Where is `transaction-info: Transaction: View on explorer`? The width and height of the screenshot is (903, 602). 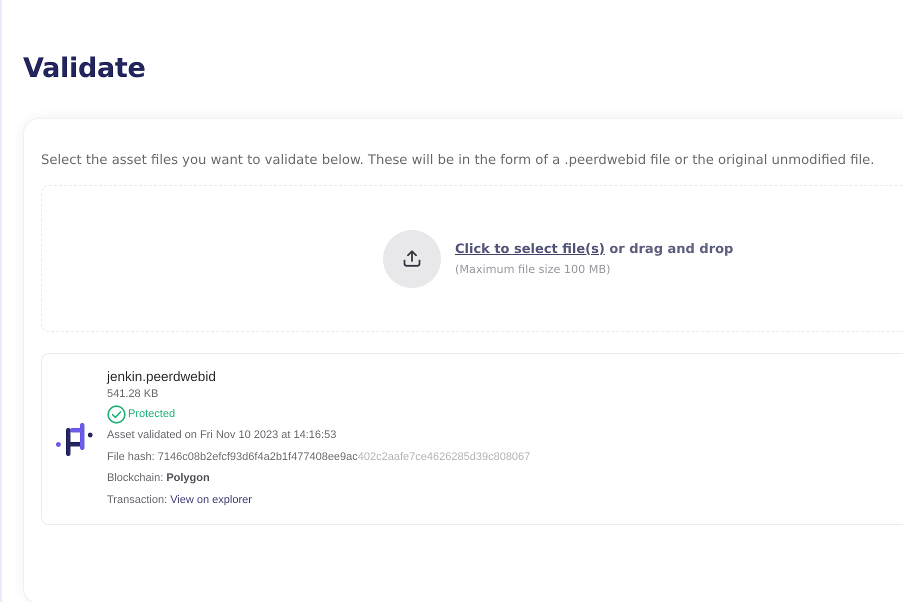
transaction-info: Transaction: View on explorer is located at coordinates (180, 500).